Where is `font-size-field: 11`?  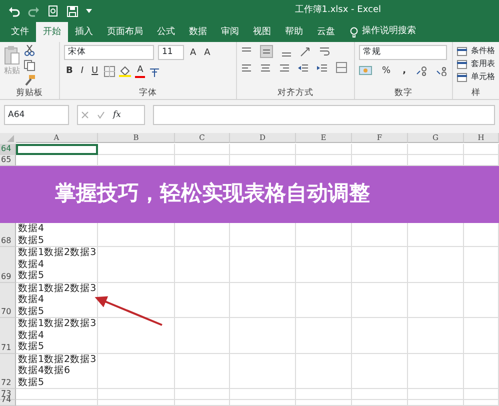 font-size-field: 11 is located at coordinates (171, 52).